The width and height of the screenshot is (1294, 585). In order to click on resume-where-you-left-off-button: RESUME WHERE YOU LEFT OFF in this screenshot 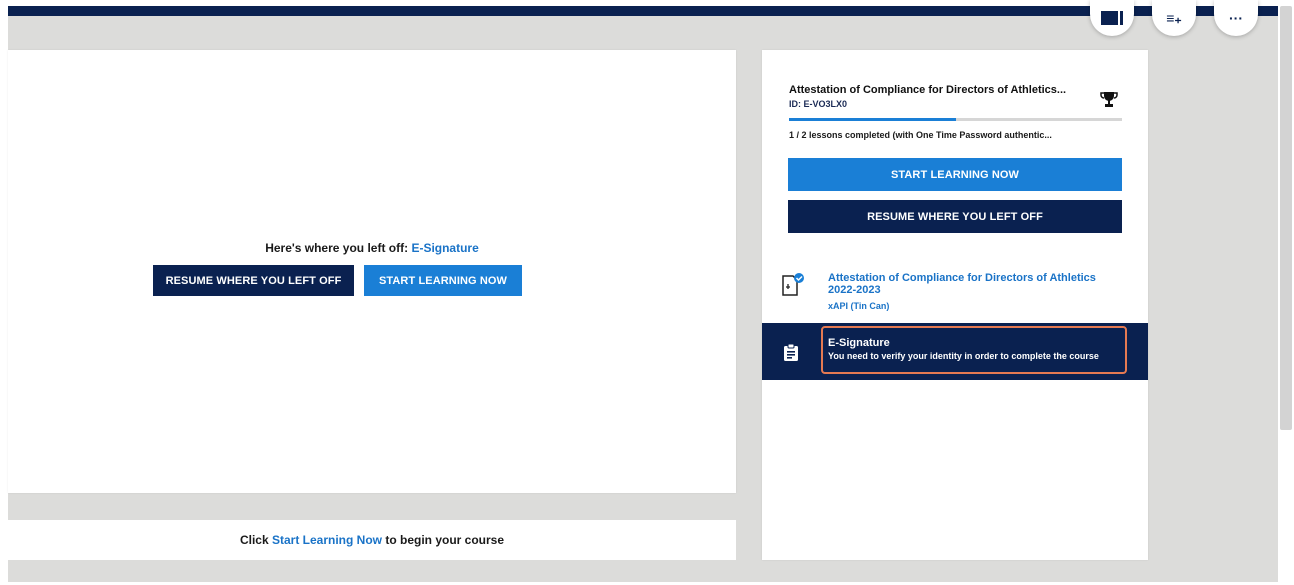, I will do `click(253, 280)`.